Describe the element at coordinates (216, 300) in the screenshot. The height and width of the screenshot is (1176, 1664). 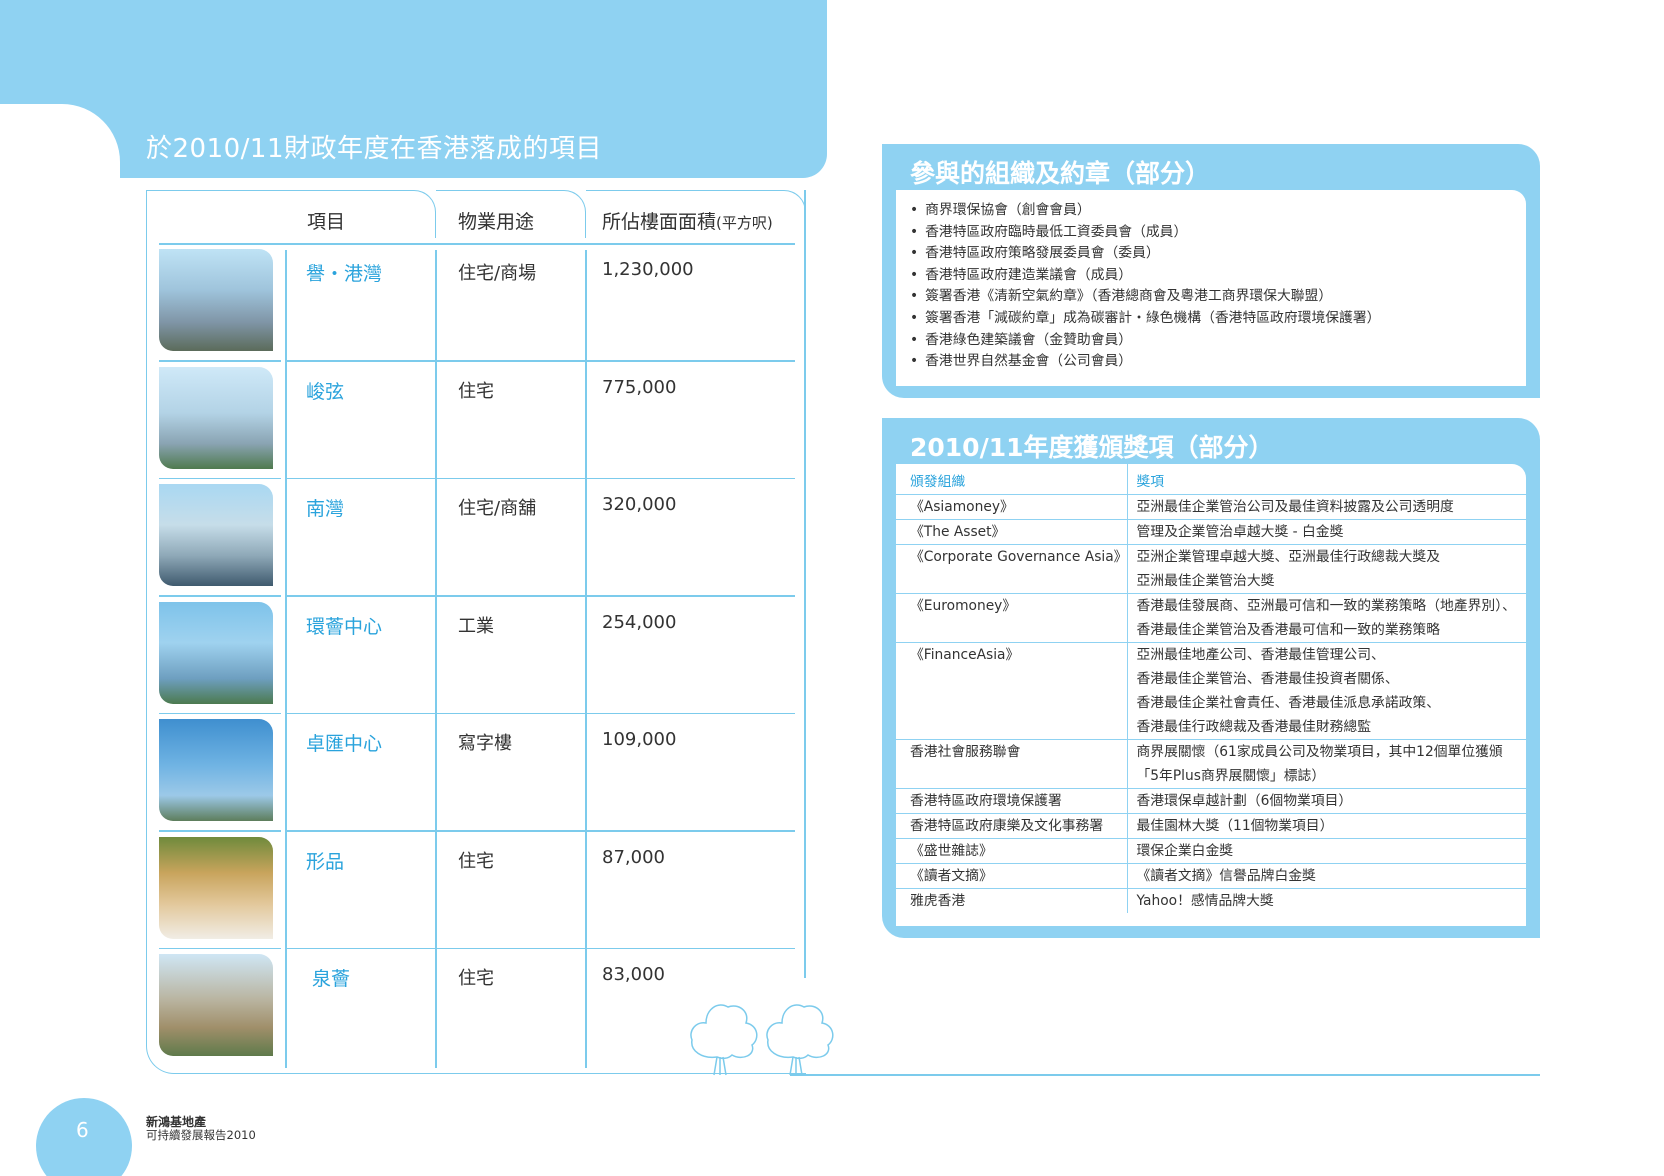
I see `tower-cluster-photo` at that location.